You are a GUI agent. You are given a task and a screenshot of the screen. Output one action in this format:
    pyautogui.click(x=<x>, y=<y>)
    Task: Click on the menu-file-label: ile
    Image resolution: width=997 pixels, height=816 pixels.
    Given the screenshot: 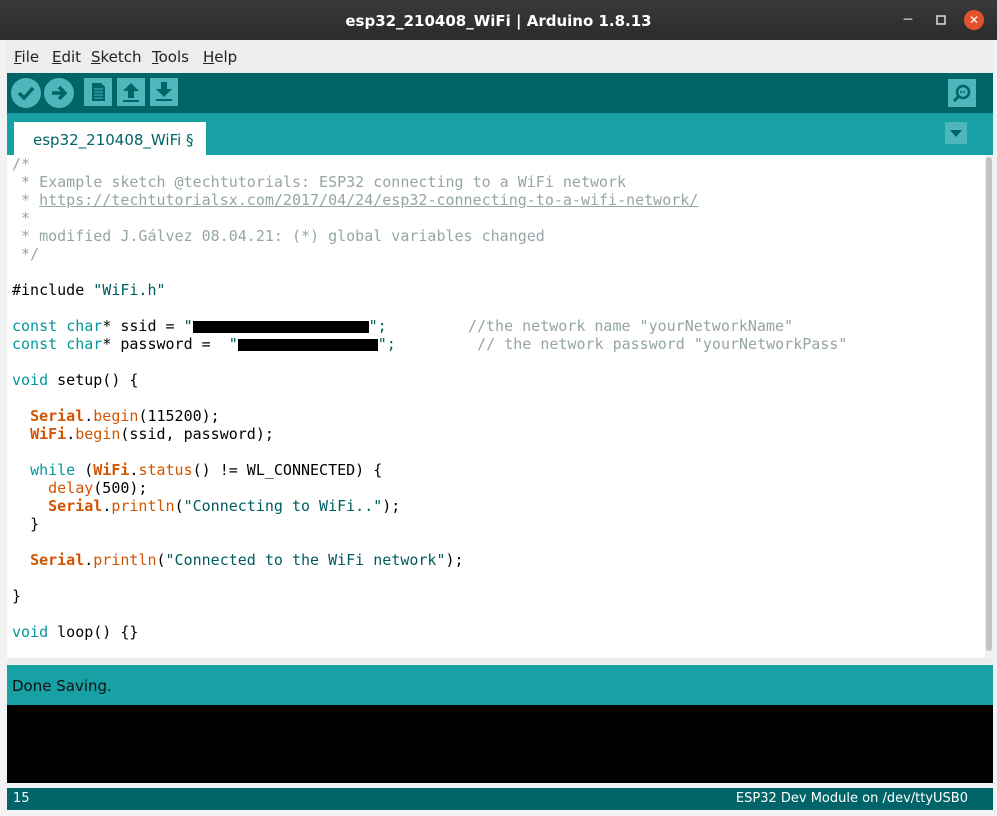 What is the action you would take?
    pyautogui.click(x=30, y=57)
    